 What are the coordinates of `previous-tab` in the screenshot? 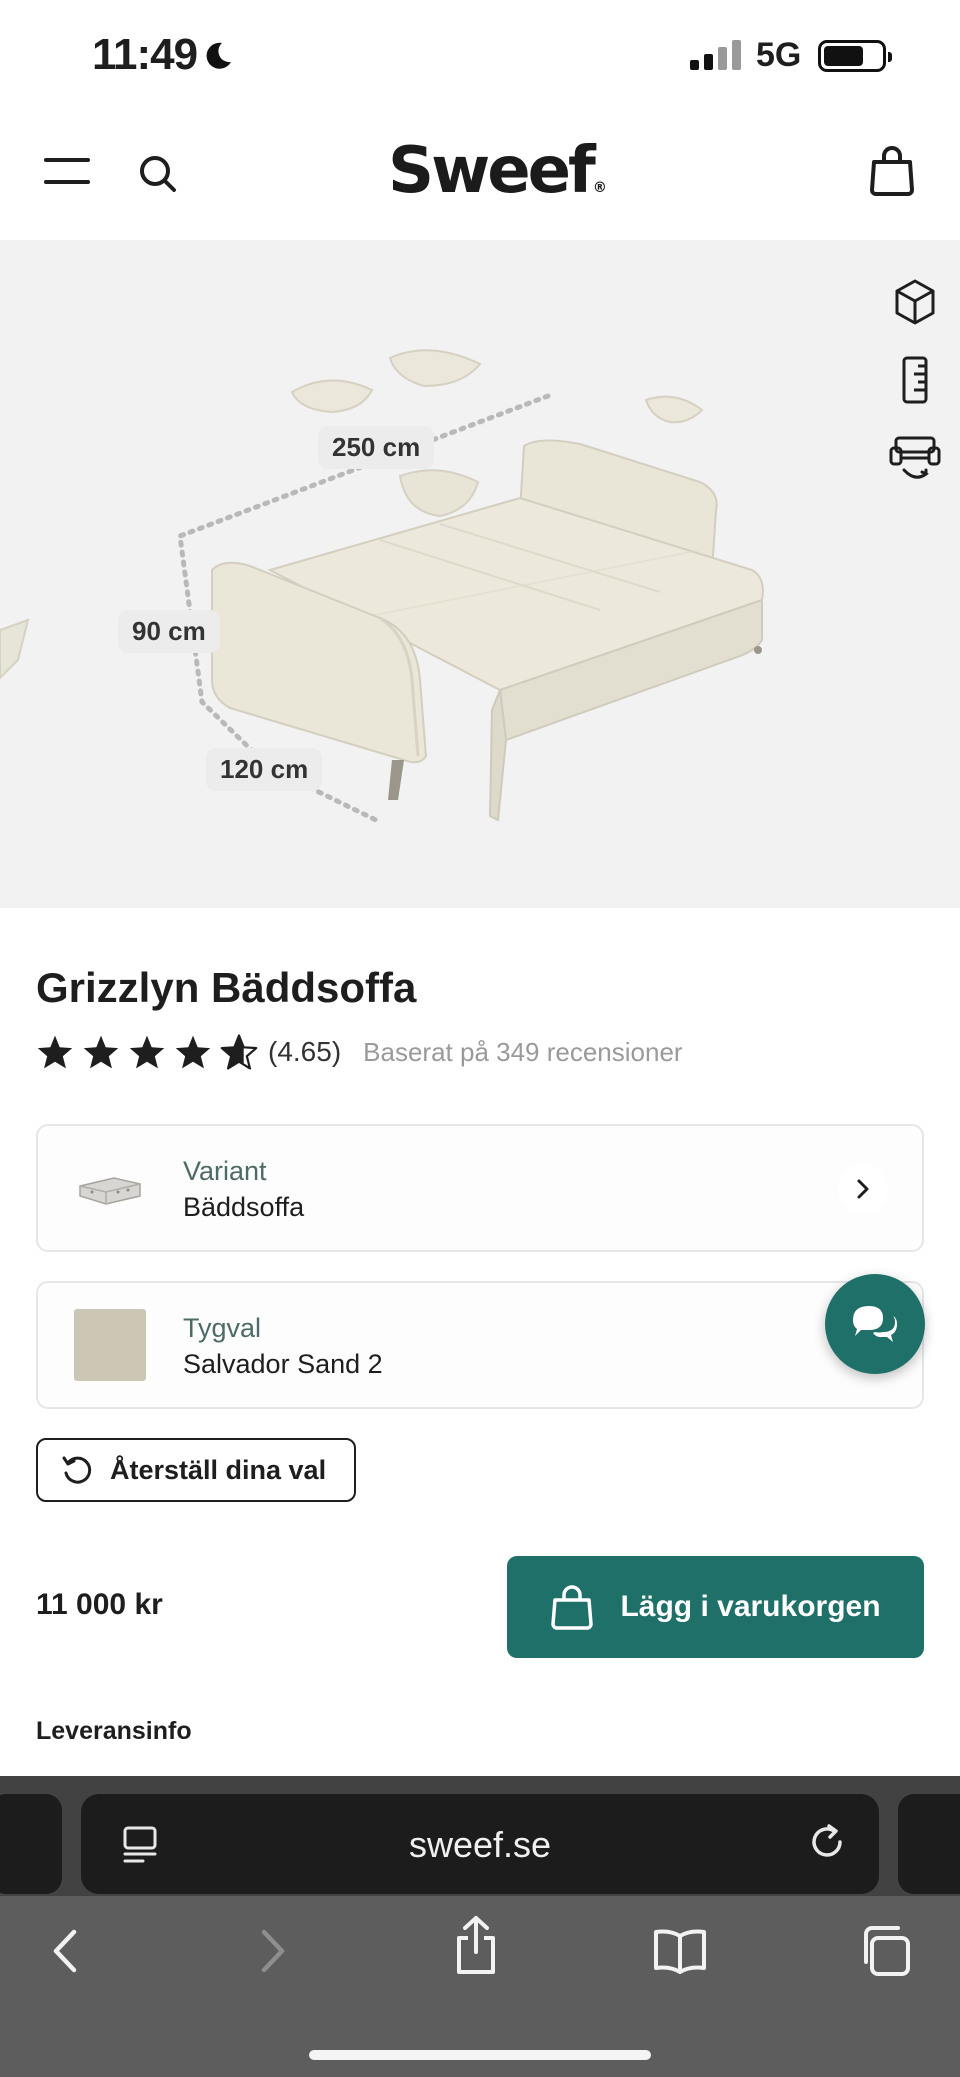 It's located at (31, 1844).